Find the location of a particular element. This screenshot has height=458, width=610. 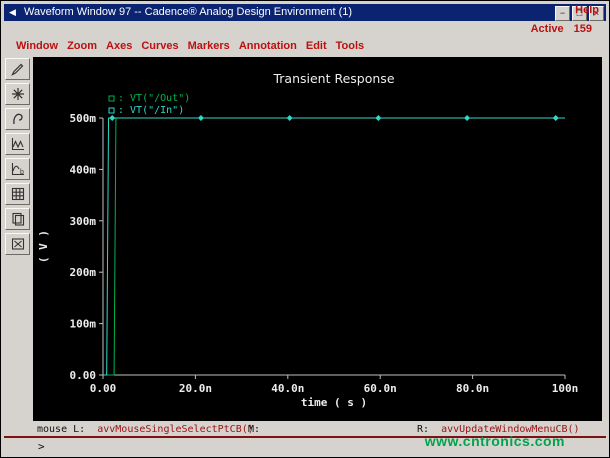

probe-tool-button is located at coordinates (17, 69).